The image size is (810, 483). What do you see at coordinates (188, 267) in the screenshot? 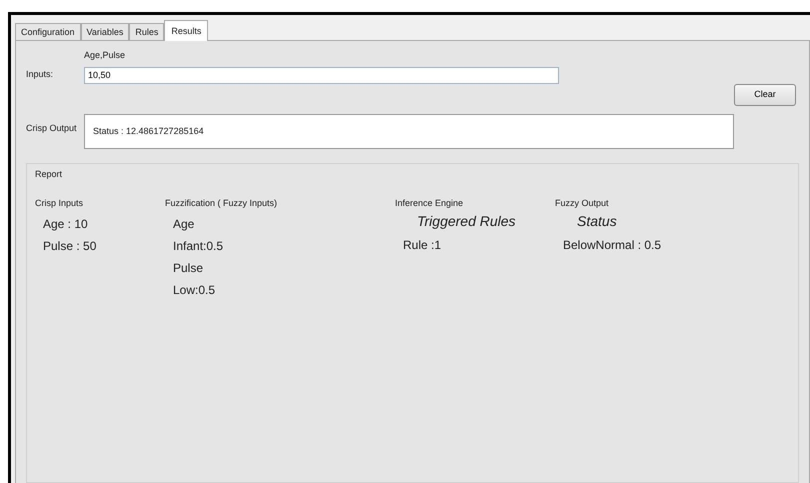
I see `report-value: Pulse` at bounding box center [188, 267].